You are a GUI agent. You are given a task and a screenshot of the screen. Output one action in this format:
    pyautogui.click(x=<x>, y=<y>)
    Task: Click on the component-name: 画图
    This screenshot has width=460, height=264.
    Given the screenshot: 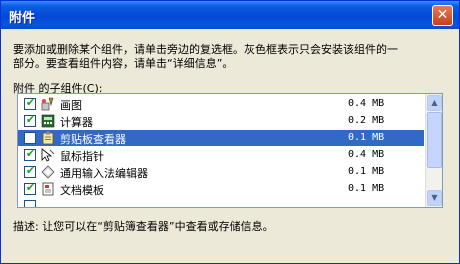 What is the action you would take?
    pyautogui.click(x=71, y=105)
    